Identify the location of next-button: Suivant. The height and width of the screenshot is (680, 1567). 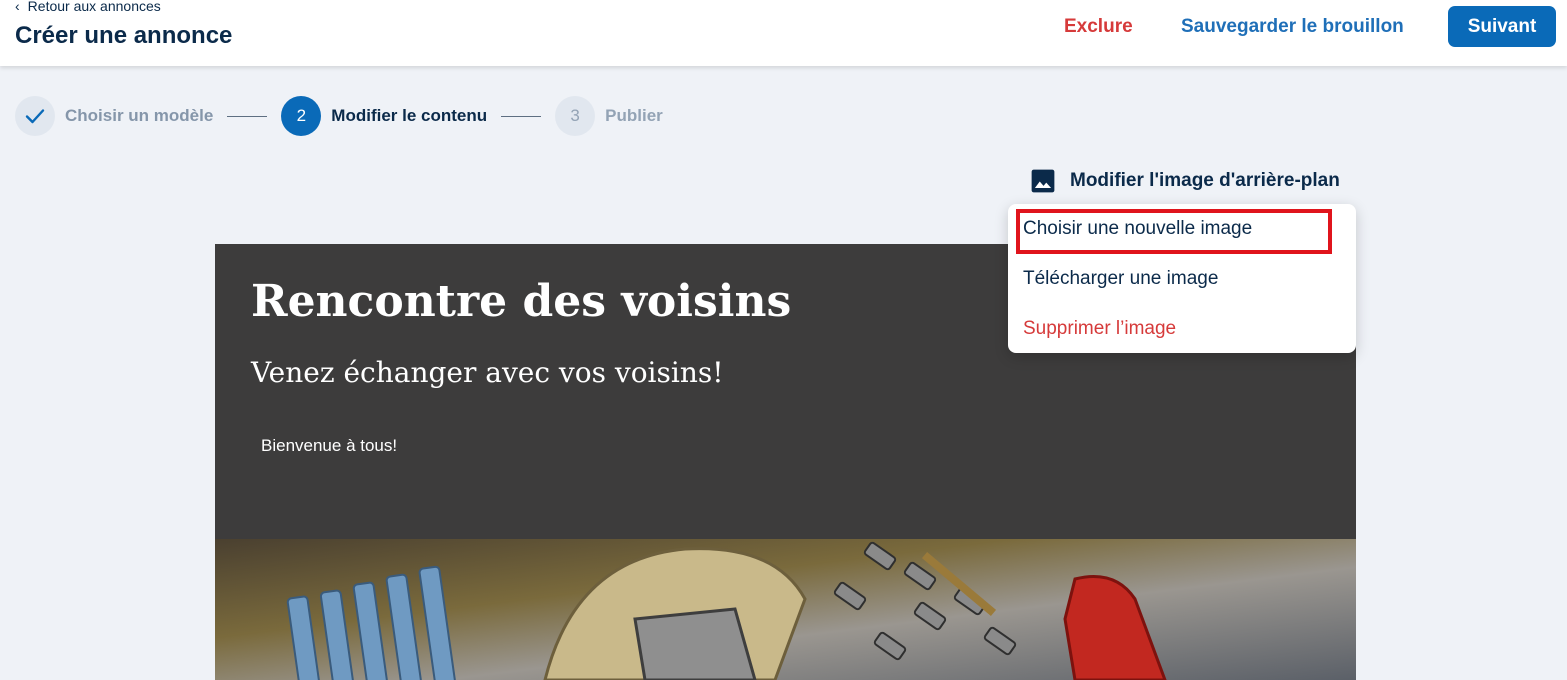
(1502, 26).